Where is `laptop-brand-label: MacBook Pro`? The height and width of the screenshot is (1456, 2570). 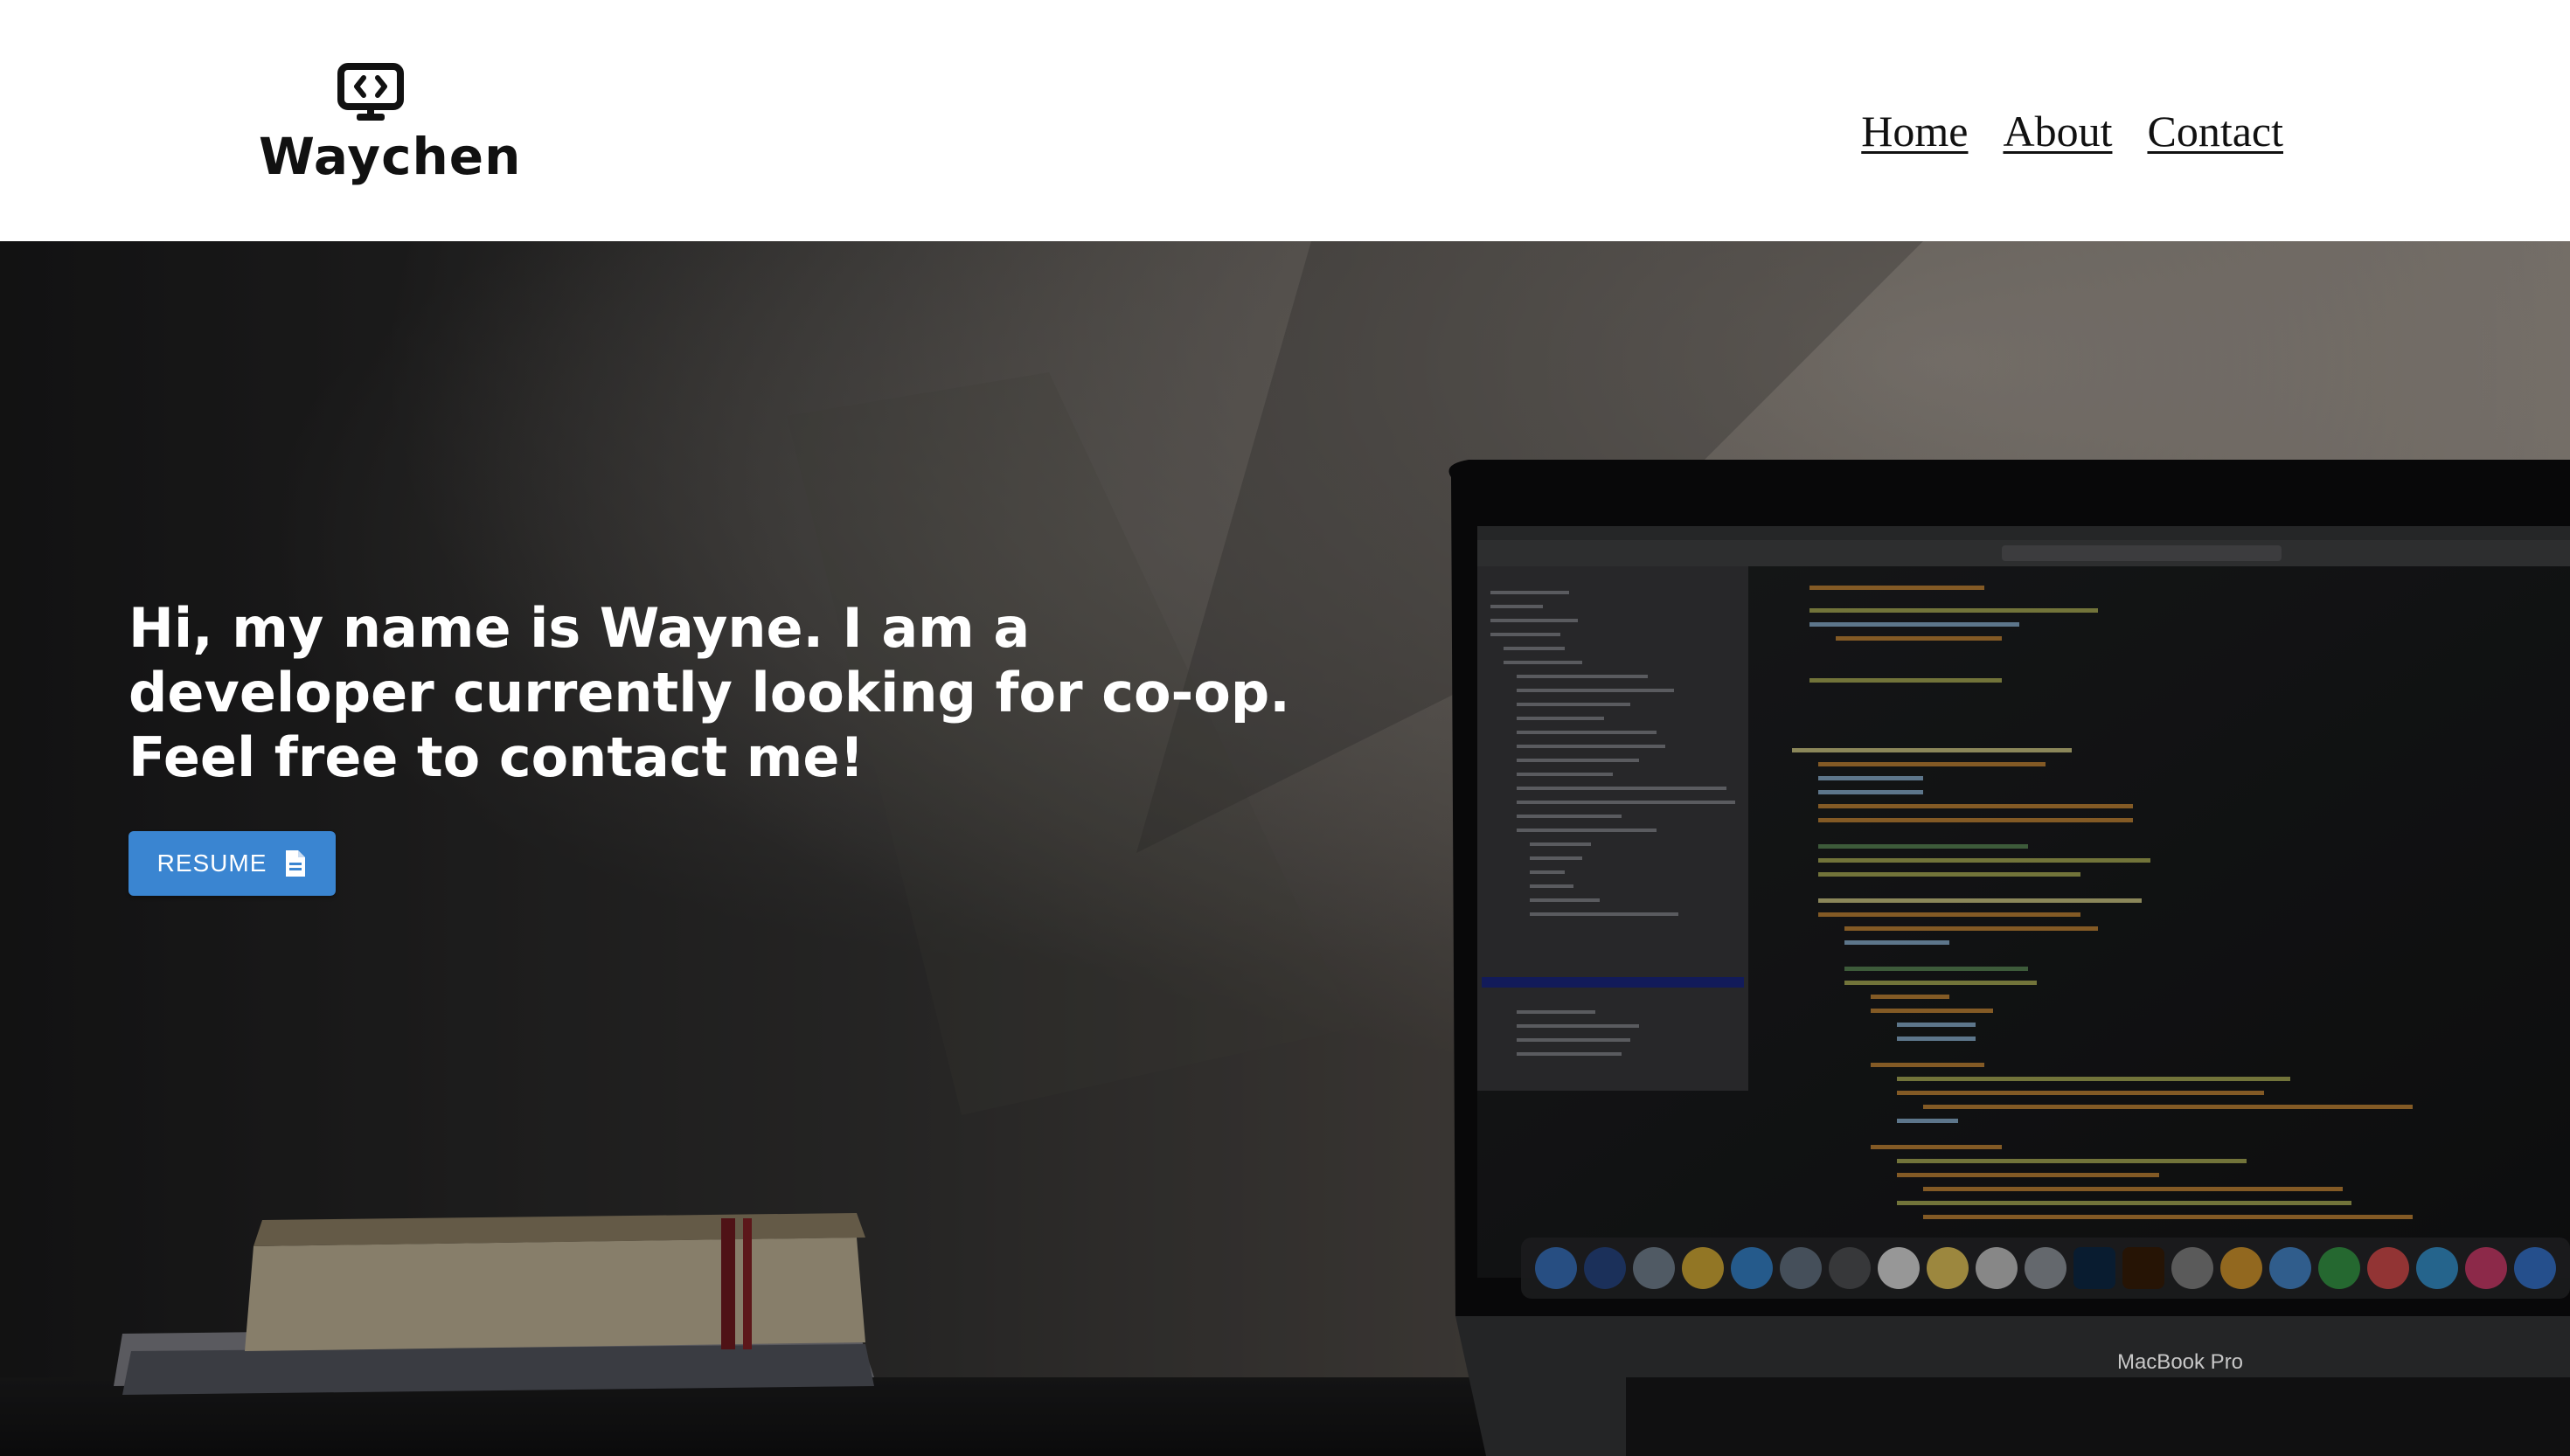 laptop-brand-label: MacBook Pro is located at coordinates (2180, 1362).